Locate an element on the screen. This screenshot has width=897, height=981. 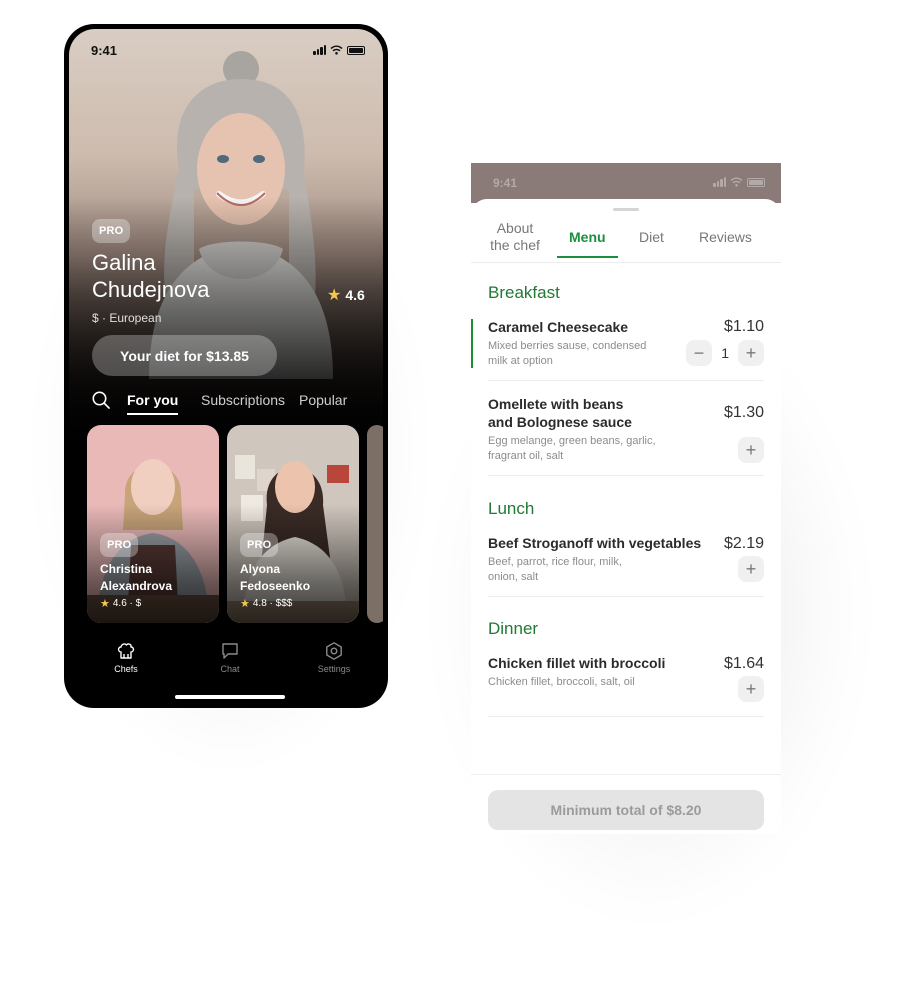
dish-name: Omellete with beans and Bolognese sauce is located at coordinates (560, 413).